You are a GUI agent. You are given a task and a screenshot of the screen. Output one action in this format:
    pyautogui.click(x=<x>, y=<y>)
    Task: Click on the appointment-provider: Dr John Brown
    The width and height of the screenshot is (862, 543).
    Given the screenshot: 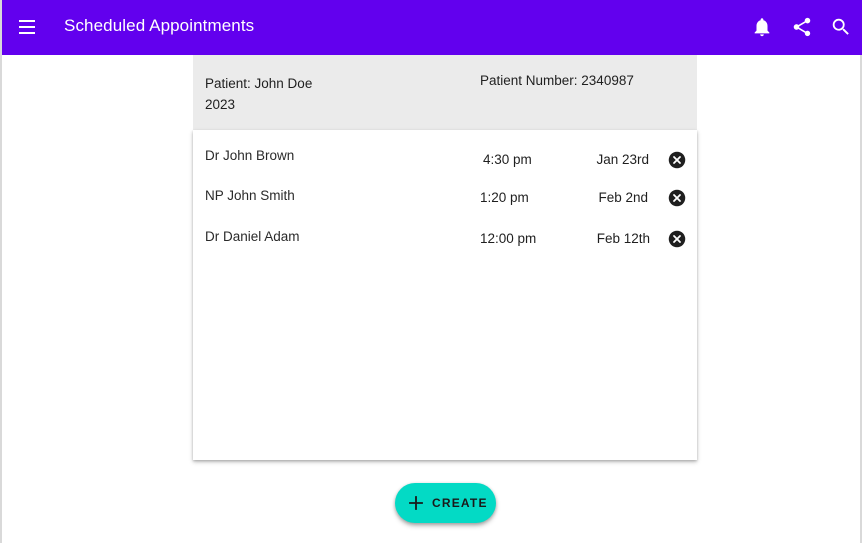 What is the action you would take?
    pyautogui.click(x=250, y=155)
    